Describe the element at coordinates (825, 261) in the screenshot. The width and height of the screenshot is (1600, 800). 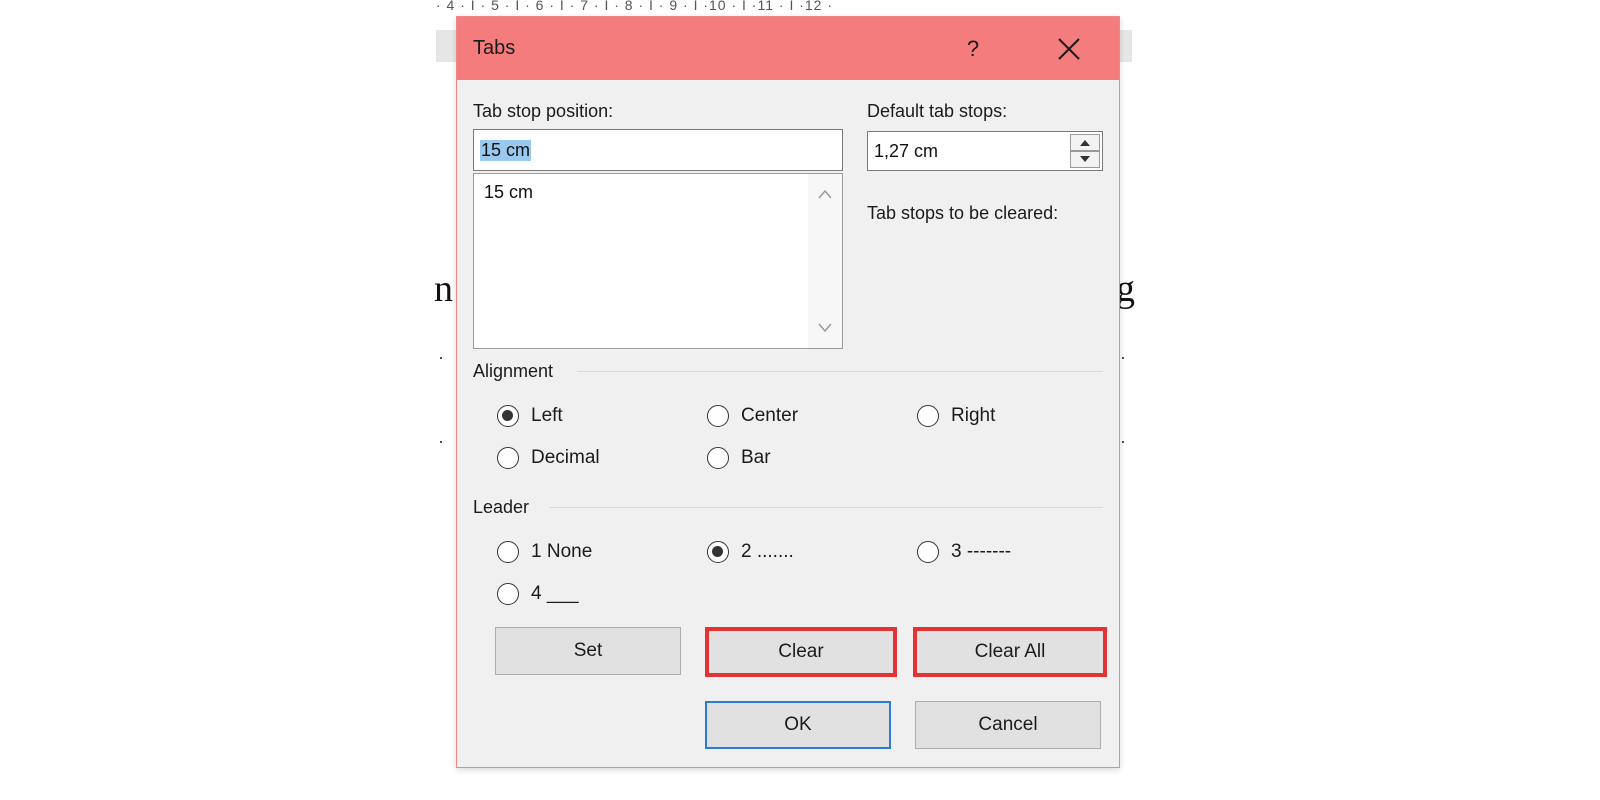
I see `list-scrollbar` at that location.